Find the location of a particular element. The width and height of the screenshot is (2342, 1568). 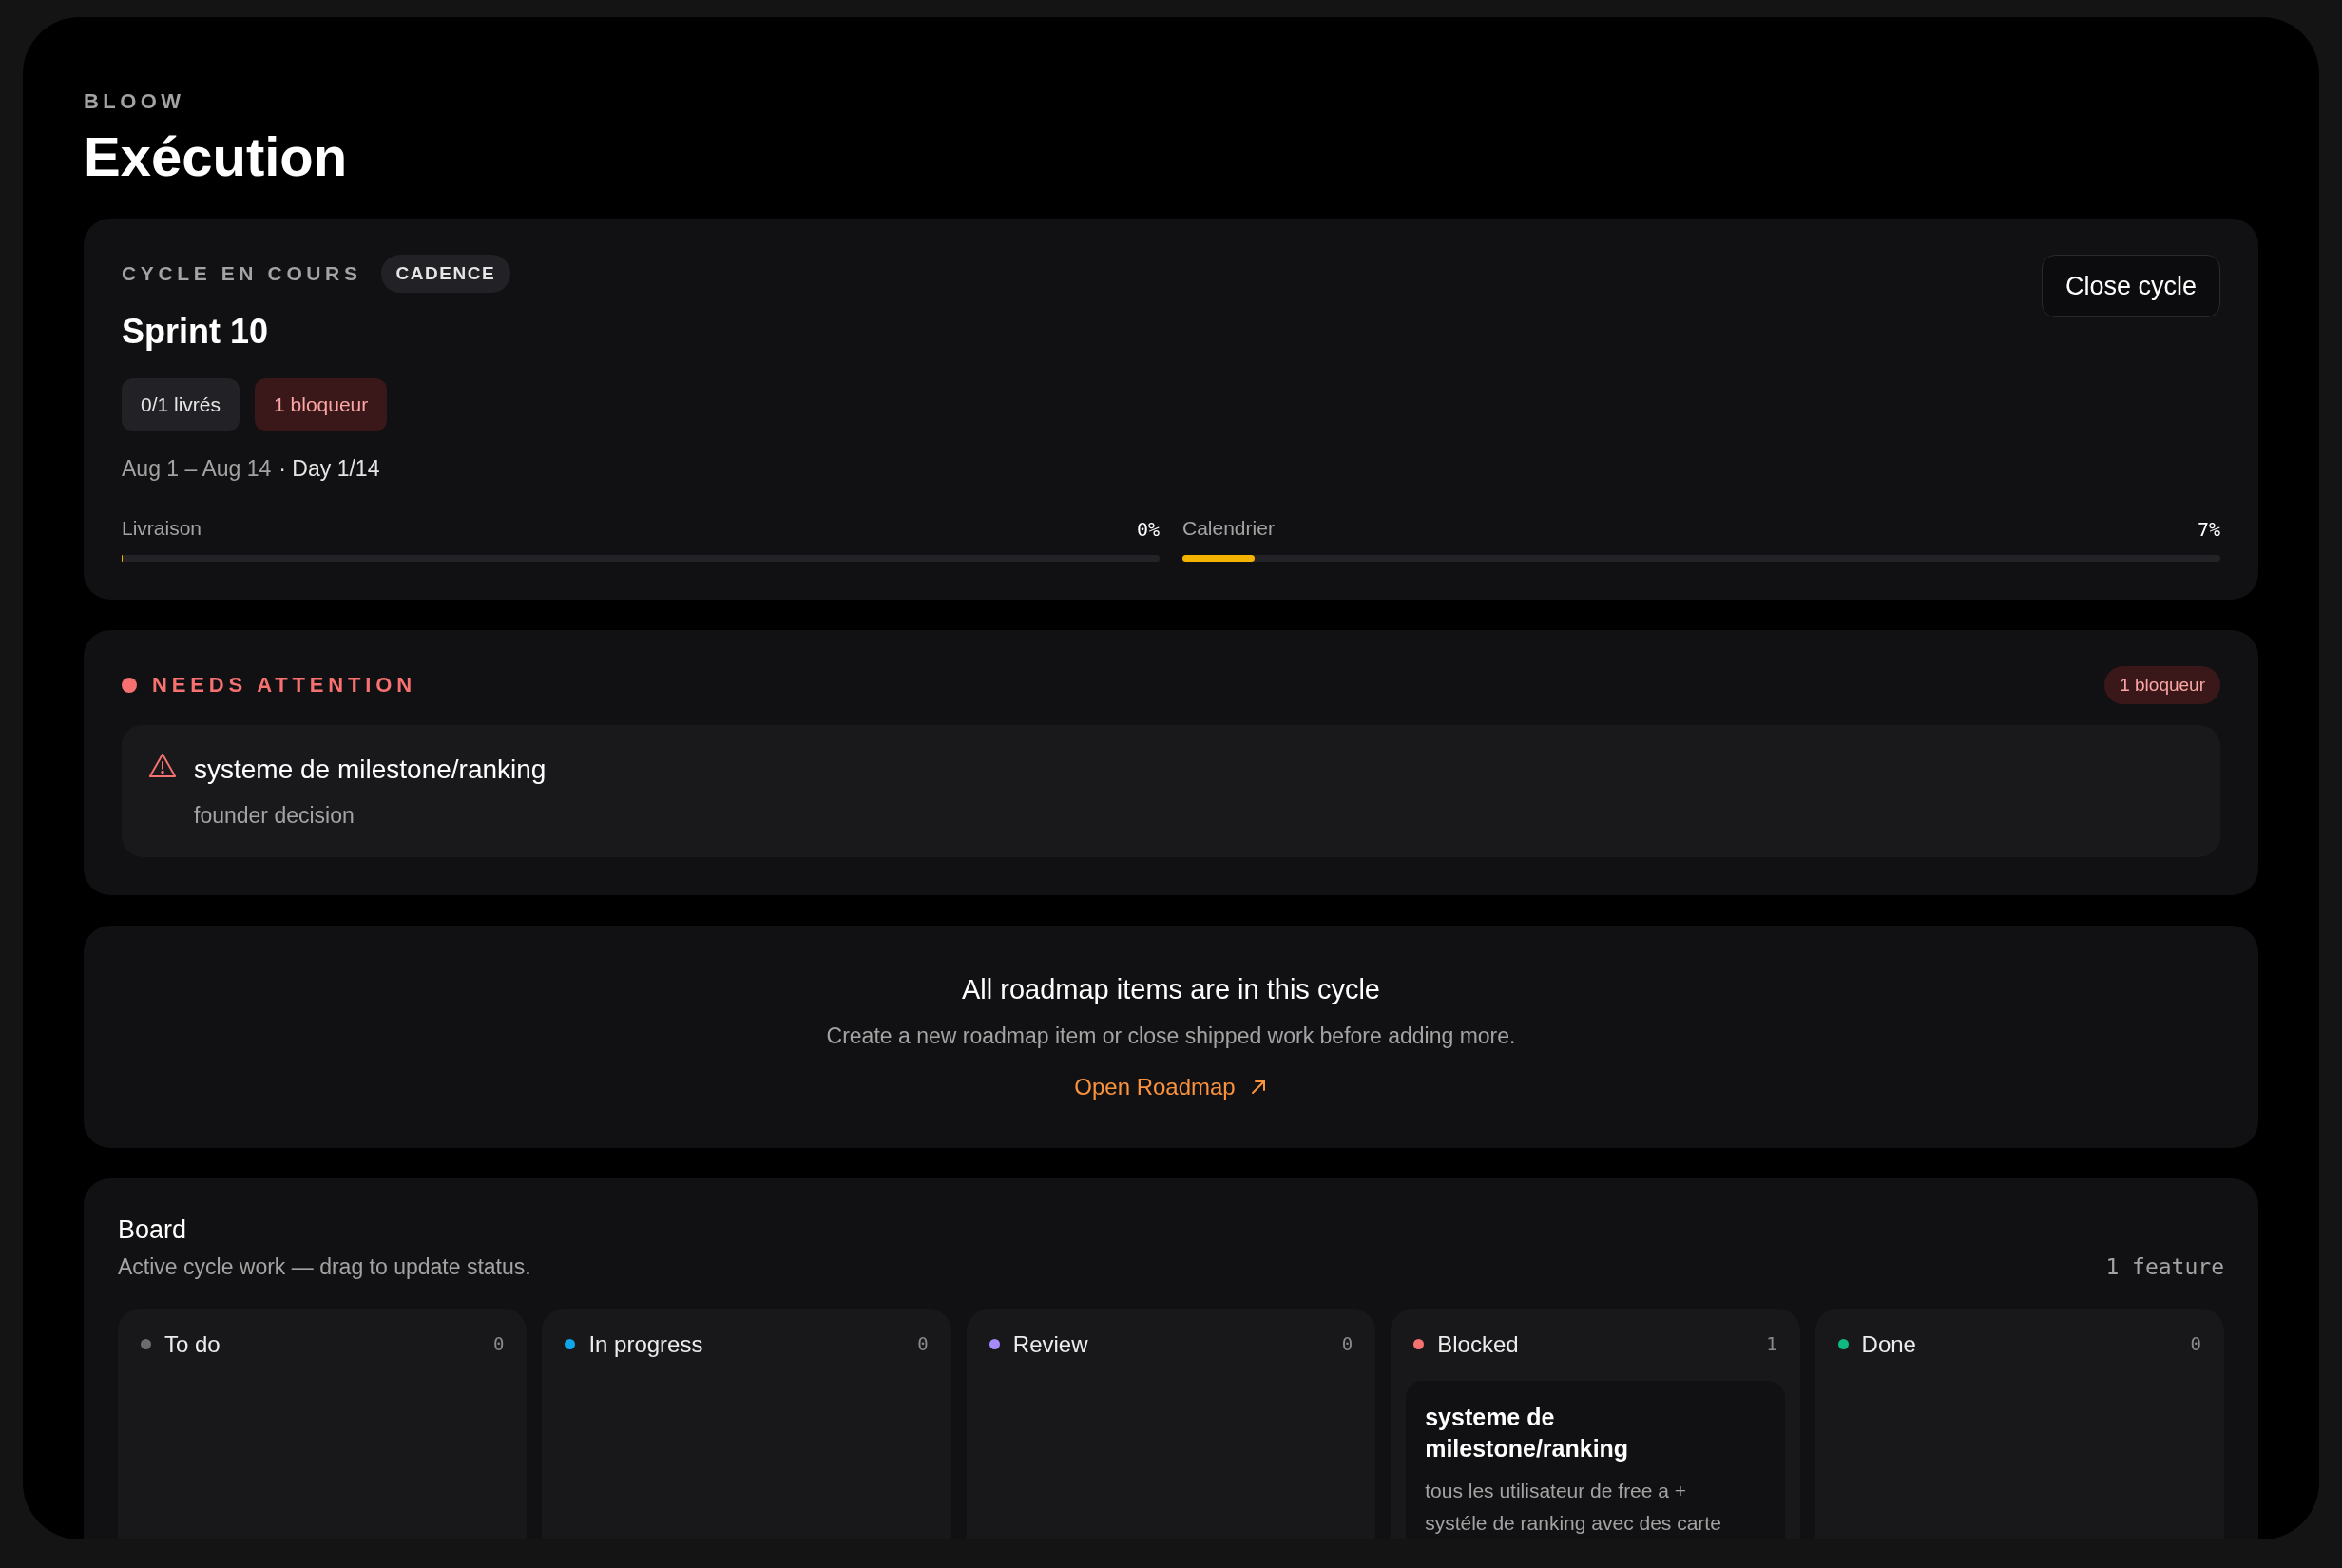

board-subtitle: Active cycle work — drag to update status. is located at coordinates (325, 1267).